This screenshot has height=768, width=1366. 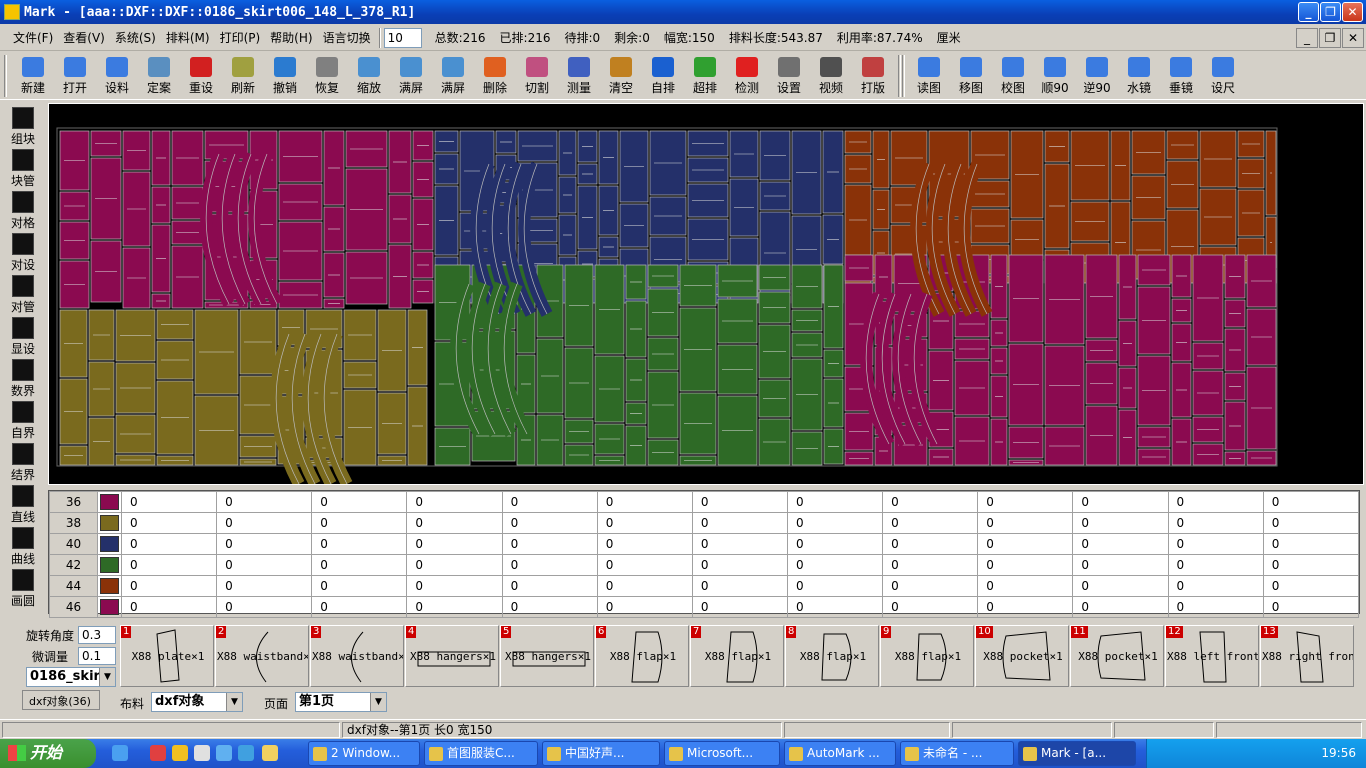 I want to click on toolbar-button-r1: 移图, so click(x=971, y=75).